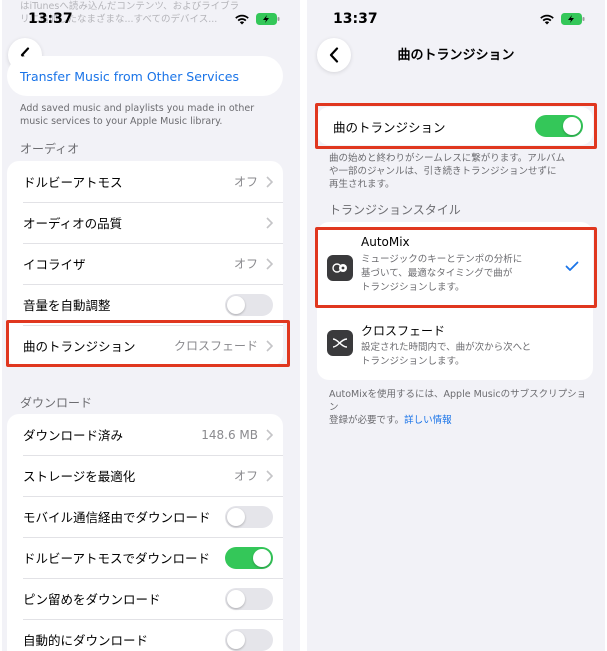 This screenshot has width=607, height=651. What do you see at coordinates (79, 476) in the screenshot?
I see `row-label: ストレージを最適化` at bounding box center [79, 476].